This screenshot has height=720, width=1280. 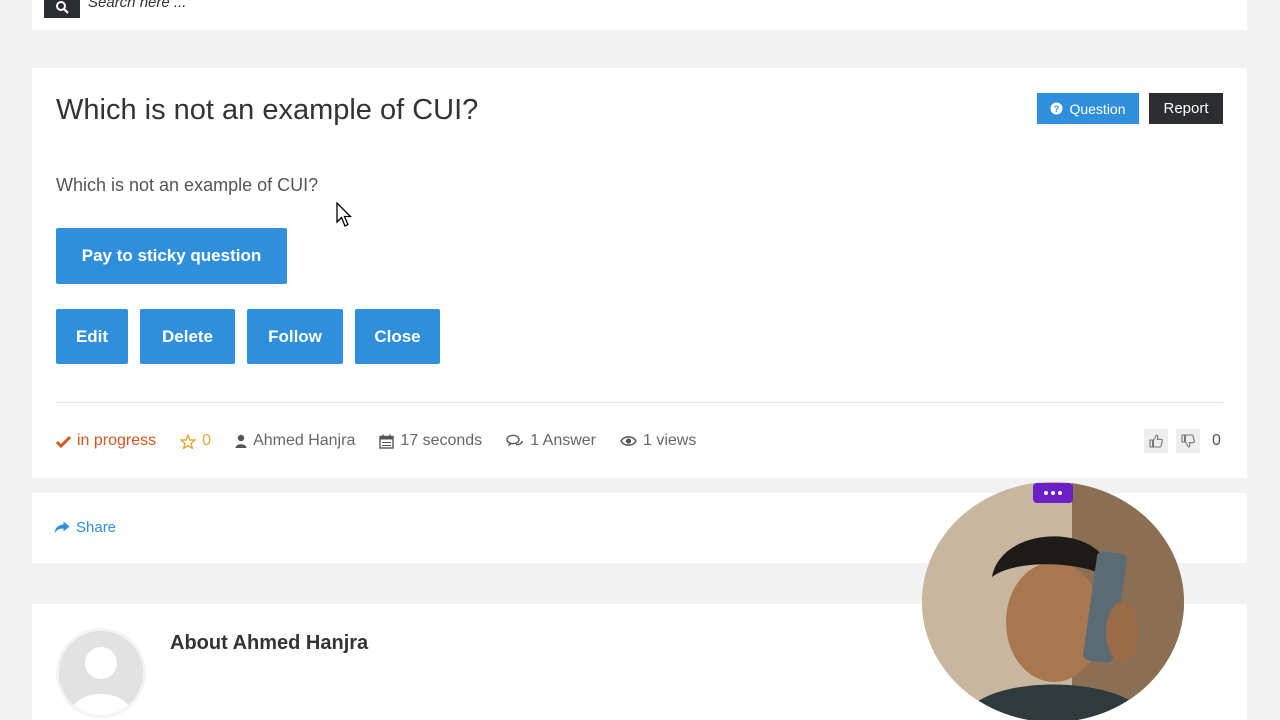 I want to click on share-button: Share, so click(x=85, y=527).